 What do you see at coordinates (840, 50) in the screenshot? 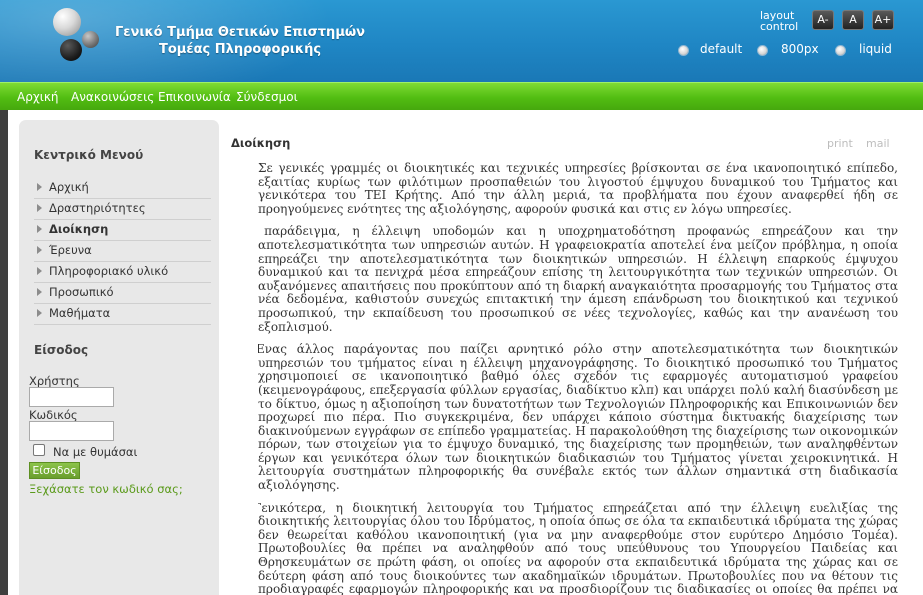
I see `layout-liquid-radio` at bounding box center [840, 50].